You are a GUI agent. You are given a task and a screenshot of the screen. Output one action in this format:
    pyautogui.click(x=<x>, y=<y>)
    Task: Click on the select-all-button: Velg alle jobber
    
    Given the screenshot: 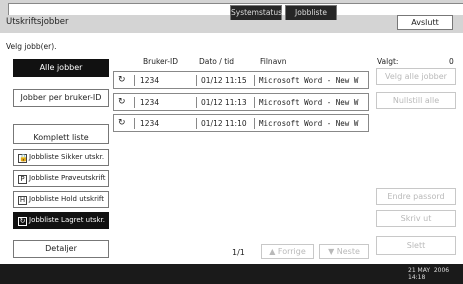 What is the action you would take?
    pyautogui.click(x=416, y=76)
    